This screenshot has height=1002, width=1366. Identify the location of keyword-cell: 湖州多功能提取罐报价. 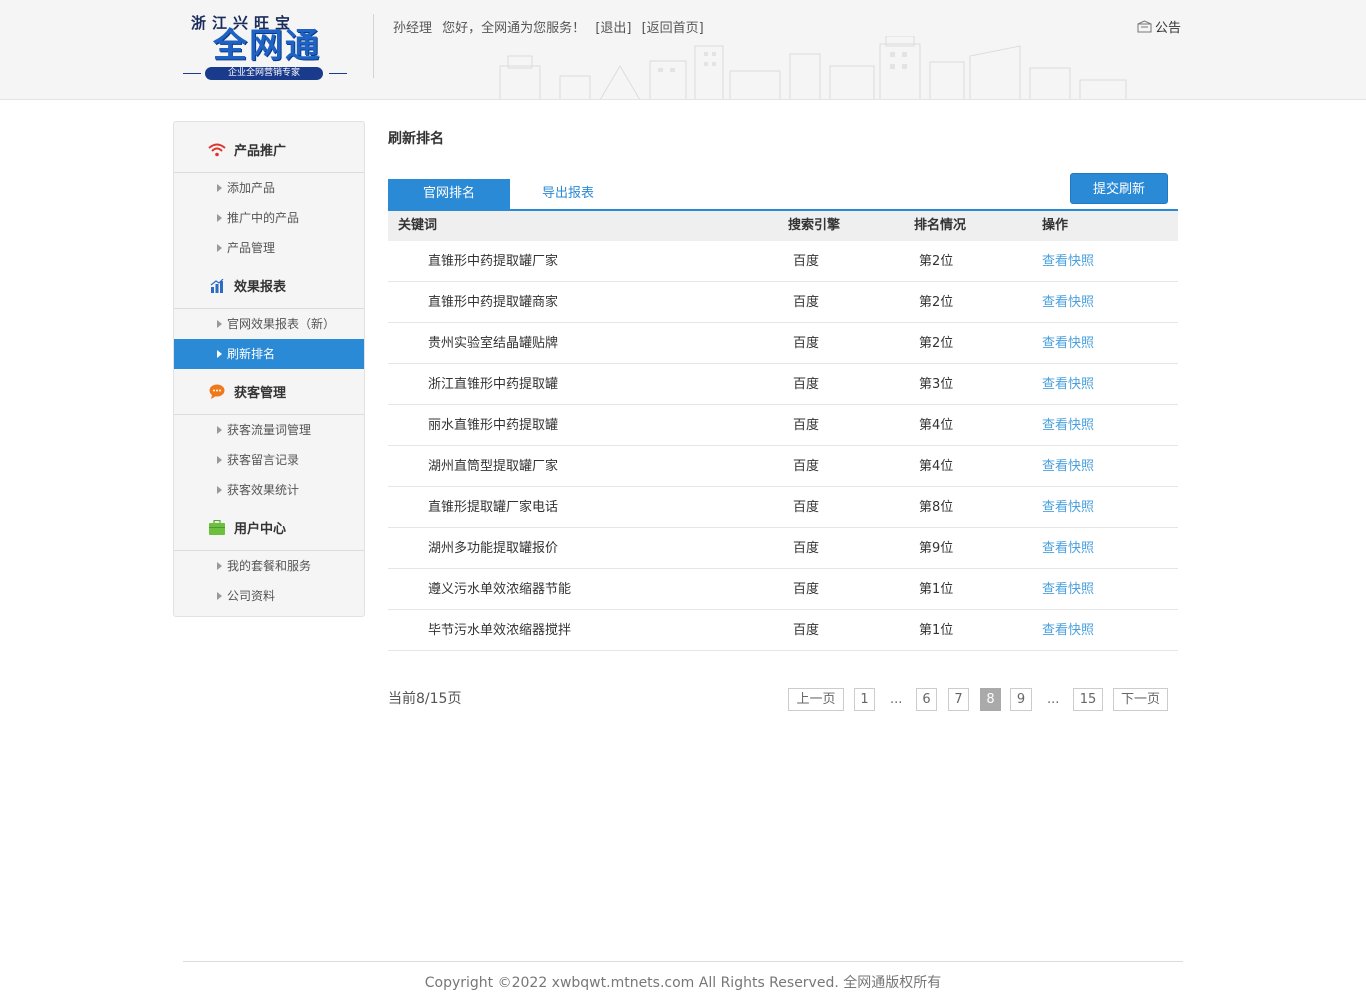
(493, 548).